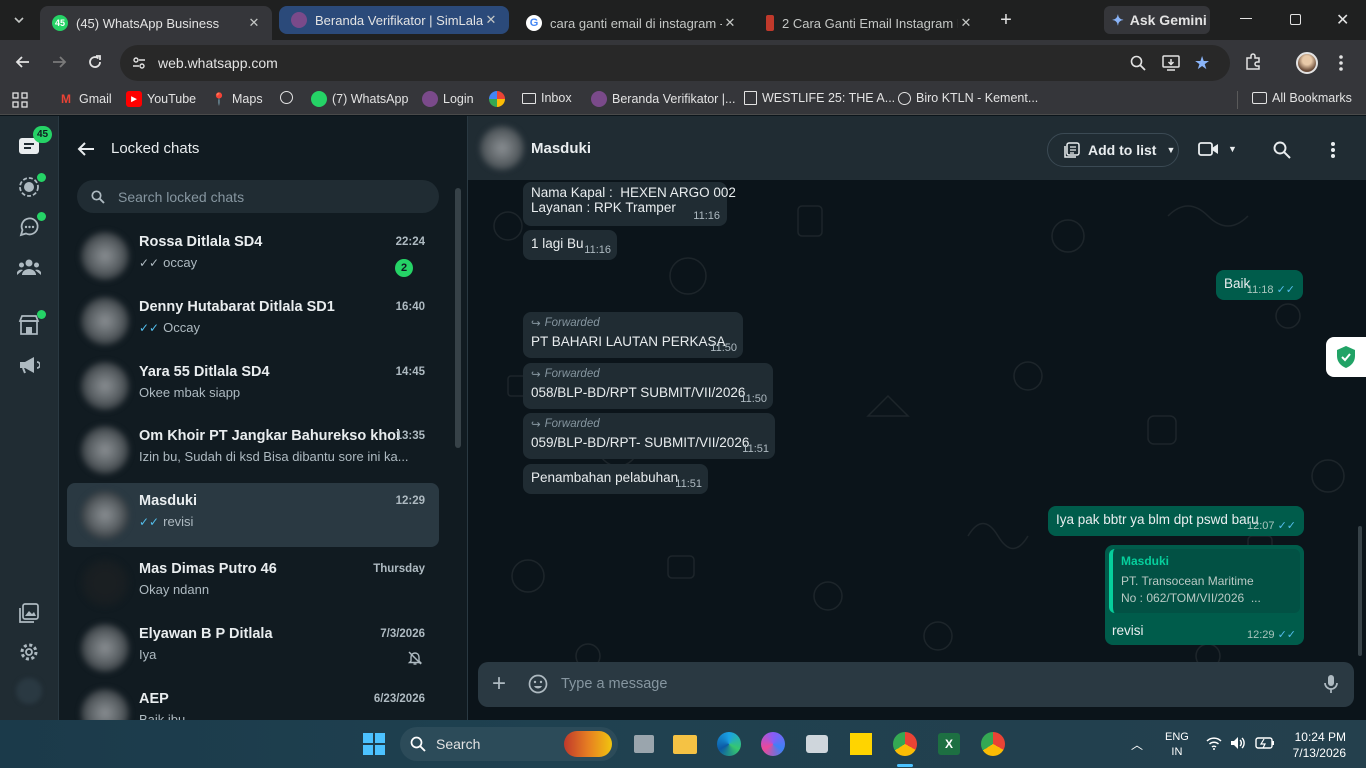 Image resolution: width=1366 pixels, height=768 pixels. Describe the element at coordinates (1259, 285) in the screenshot. I see `message-outgoing: Baik 11:18 ✓✓` at that location.